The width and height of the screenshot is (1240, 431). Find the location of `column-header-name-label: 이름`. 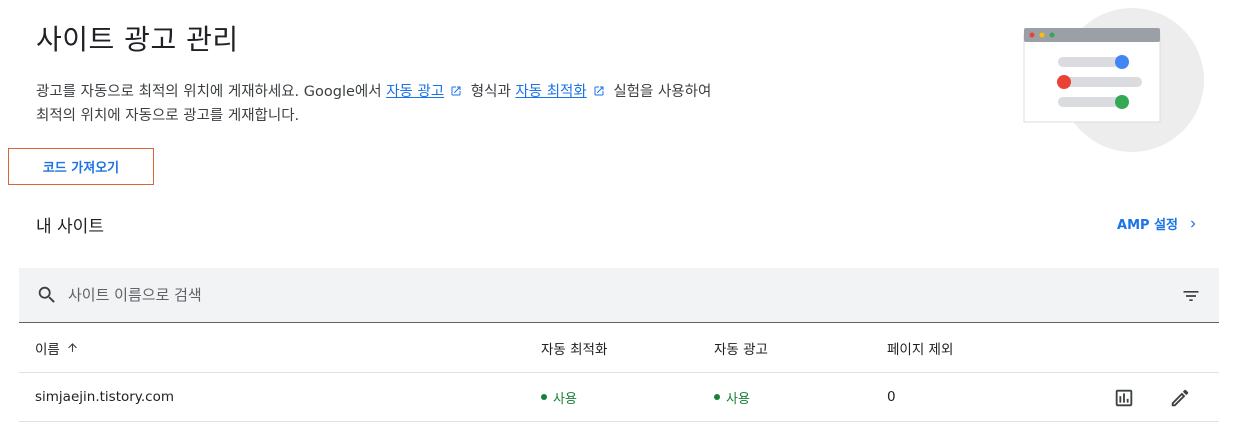

column-header-name-label: 이름 is located at coordinates (47, 349).